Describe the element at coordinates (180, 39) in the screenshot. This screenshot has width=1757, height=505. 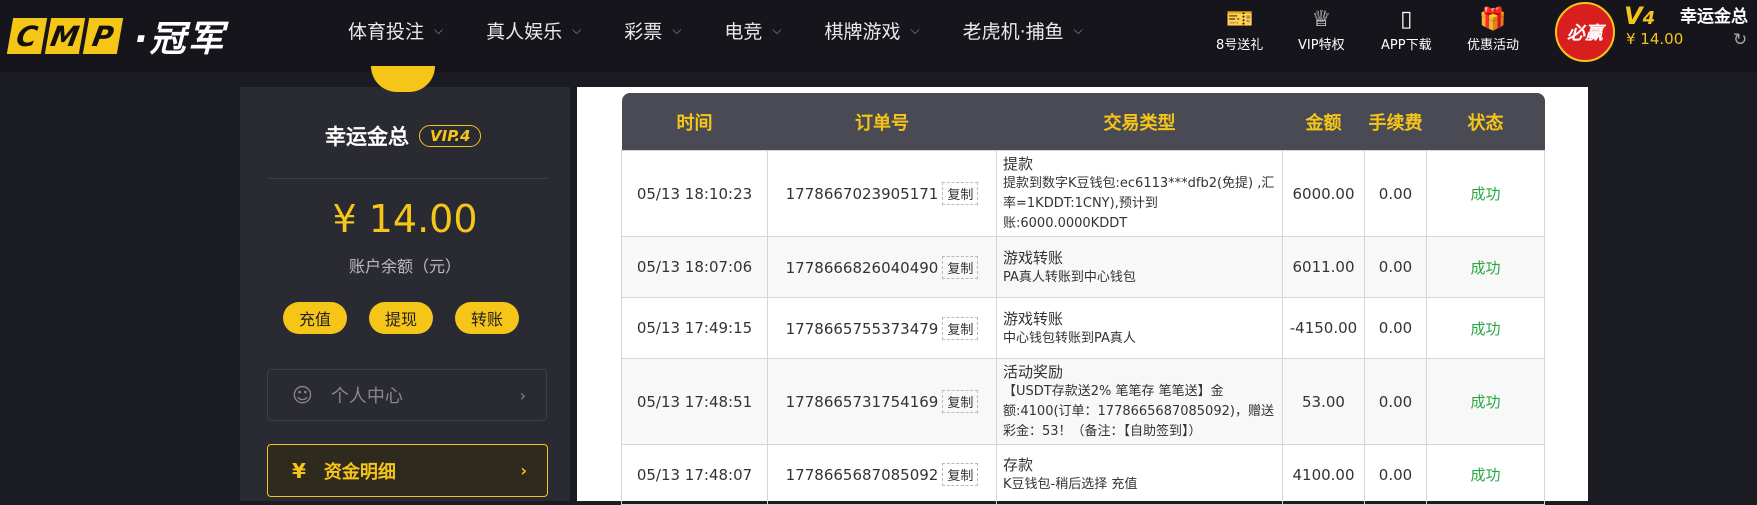
I see `logo-text: ·冠军` at that location.